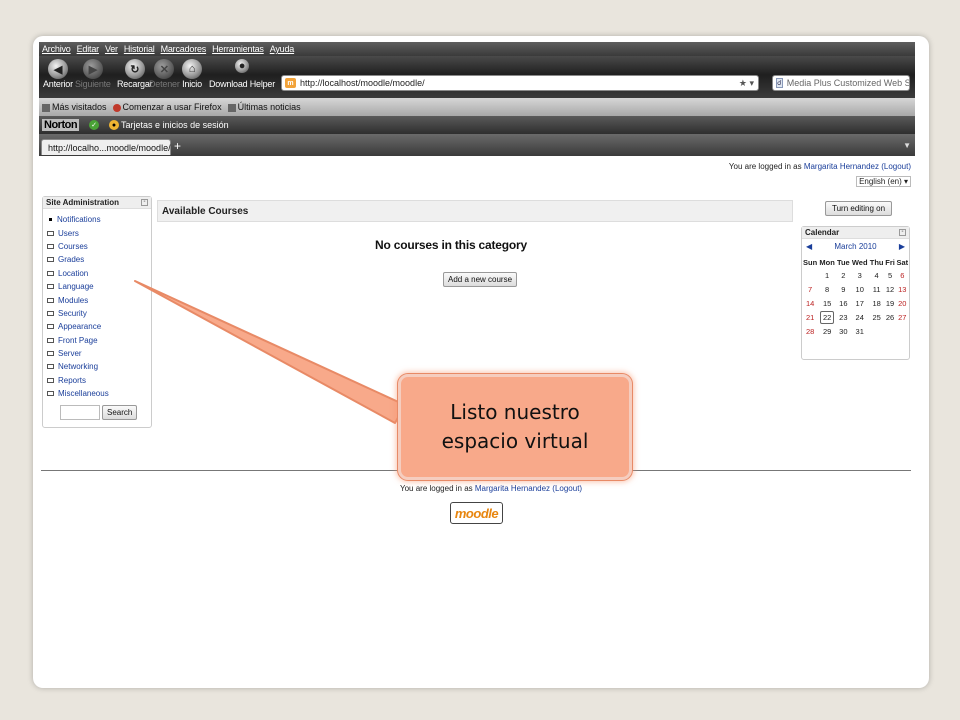  I want to click on bookmark-star-icon: ★ ▾, so click(748, 83).